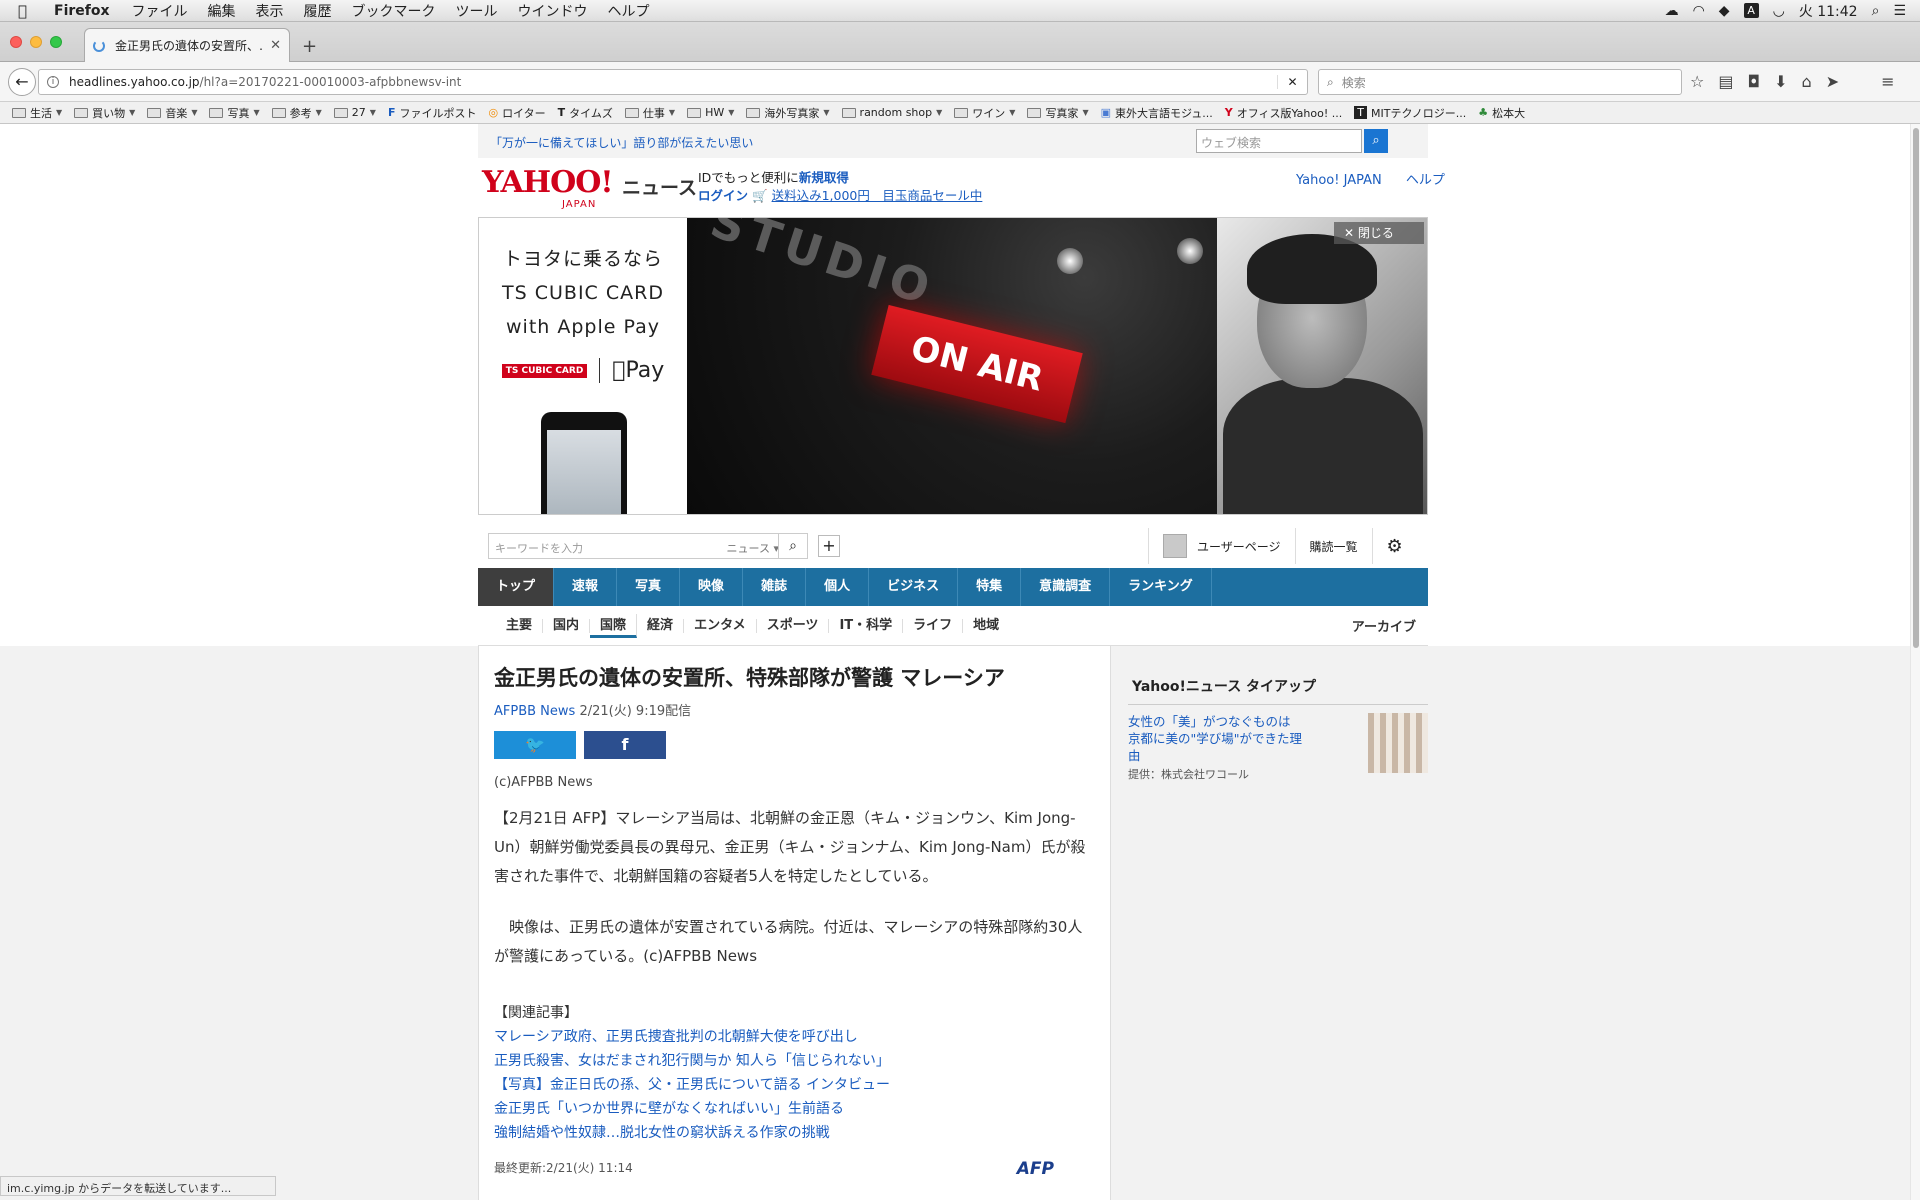 The width and height of the screenshot is (1920, 1200). What do you see at coordinates (1379, 233) in the screenshot?
I see `close-ad-button: ✕ 閉じる` at bounding box center [1379, 233].